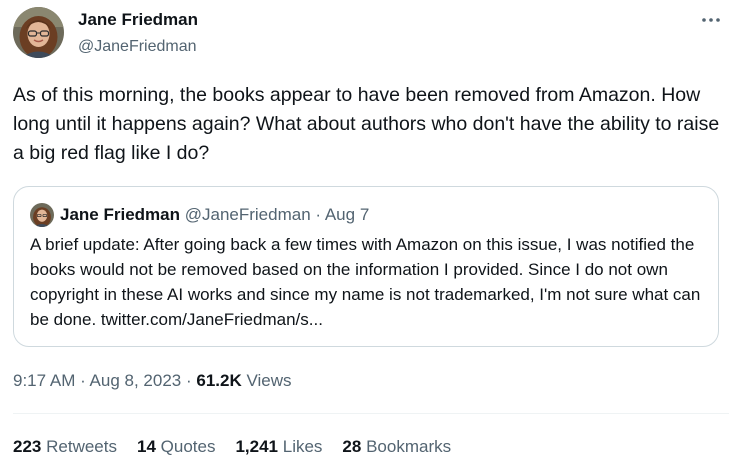  Describe the element at coordinates (256, 446) in the screenshot. I see `likes-count: 1,241` at that location.